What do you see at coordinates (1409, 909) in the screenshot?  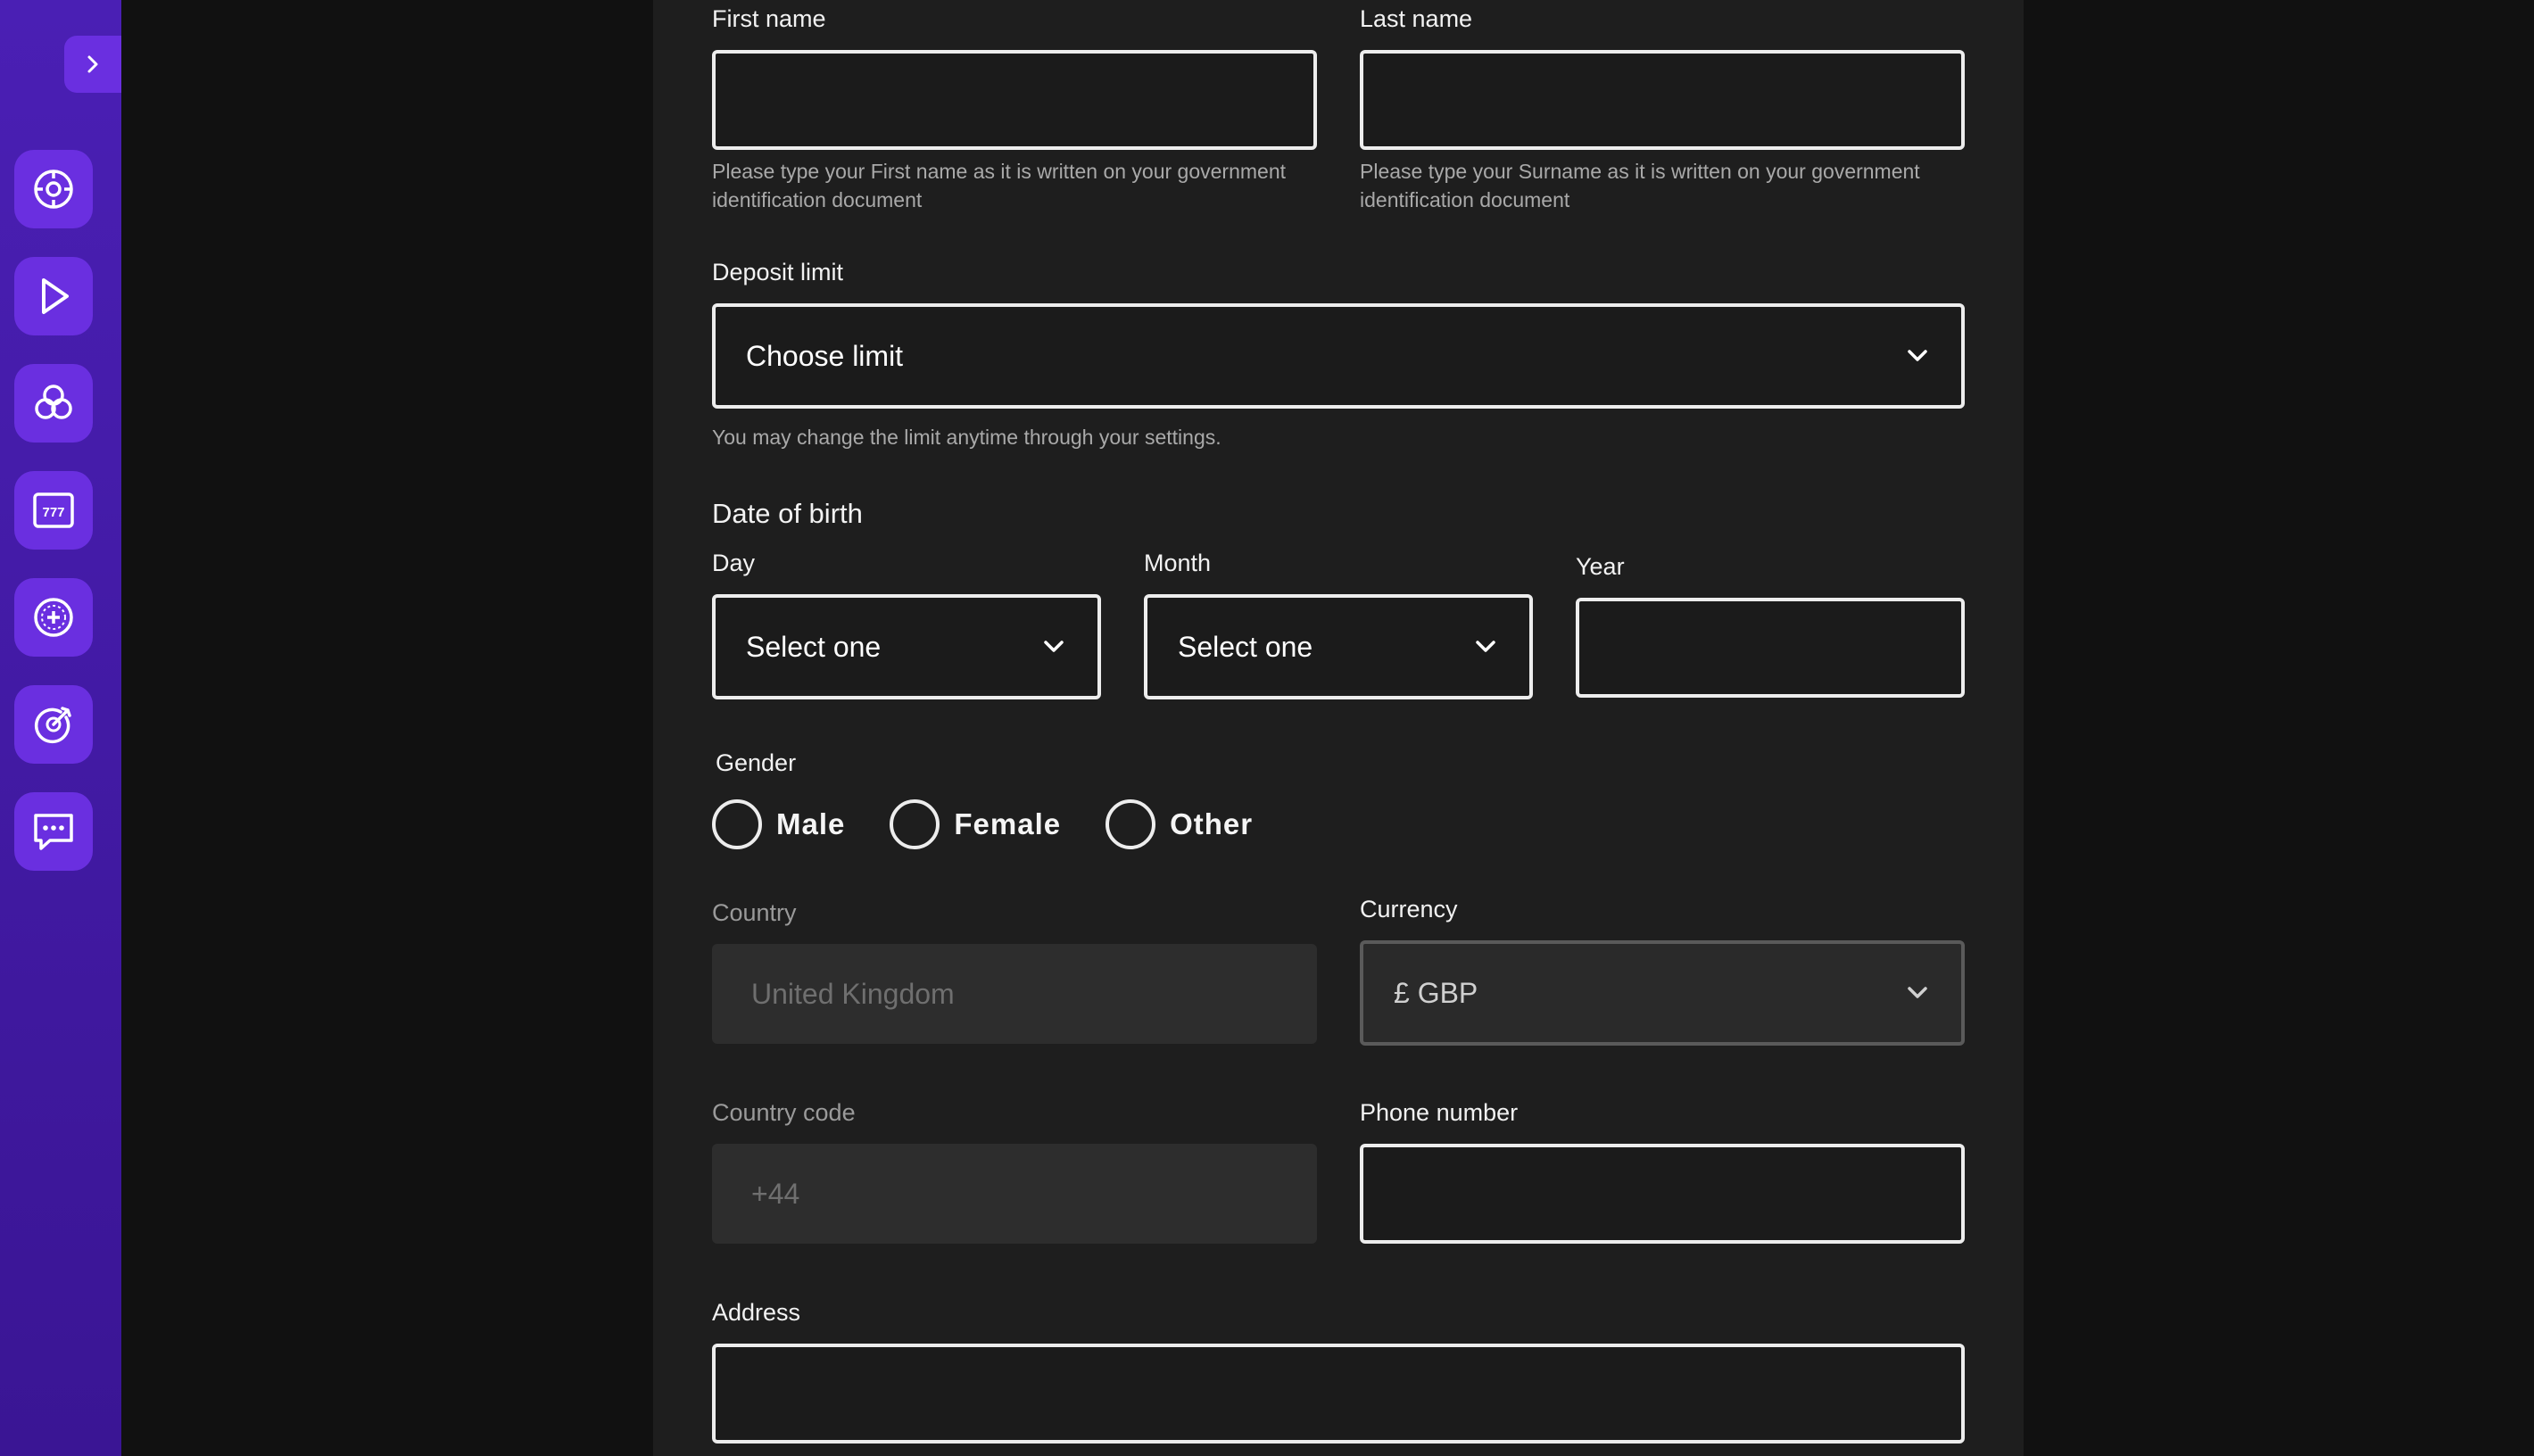 I see `currency-label: Currency` at bounding box center [1409, 909].